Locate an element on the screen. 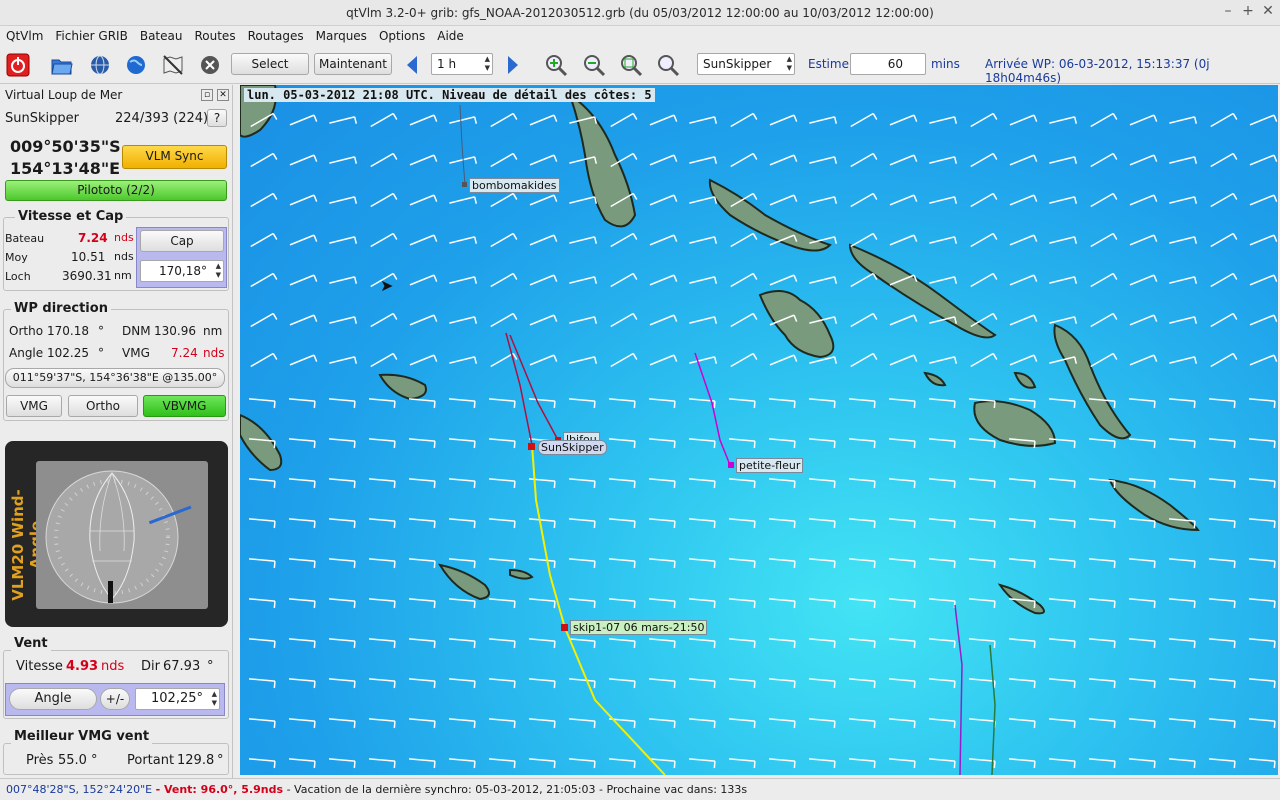  globe-blue-icon is located at coordinates (136, 65).